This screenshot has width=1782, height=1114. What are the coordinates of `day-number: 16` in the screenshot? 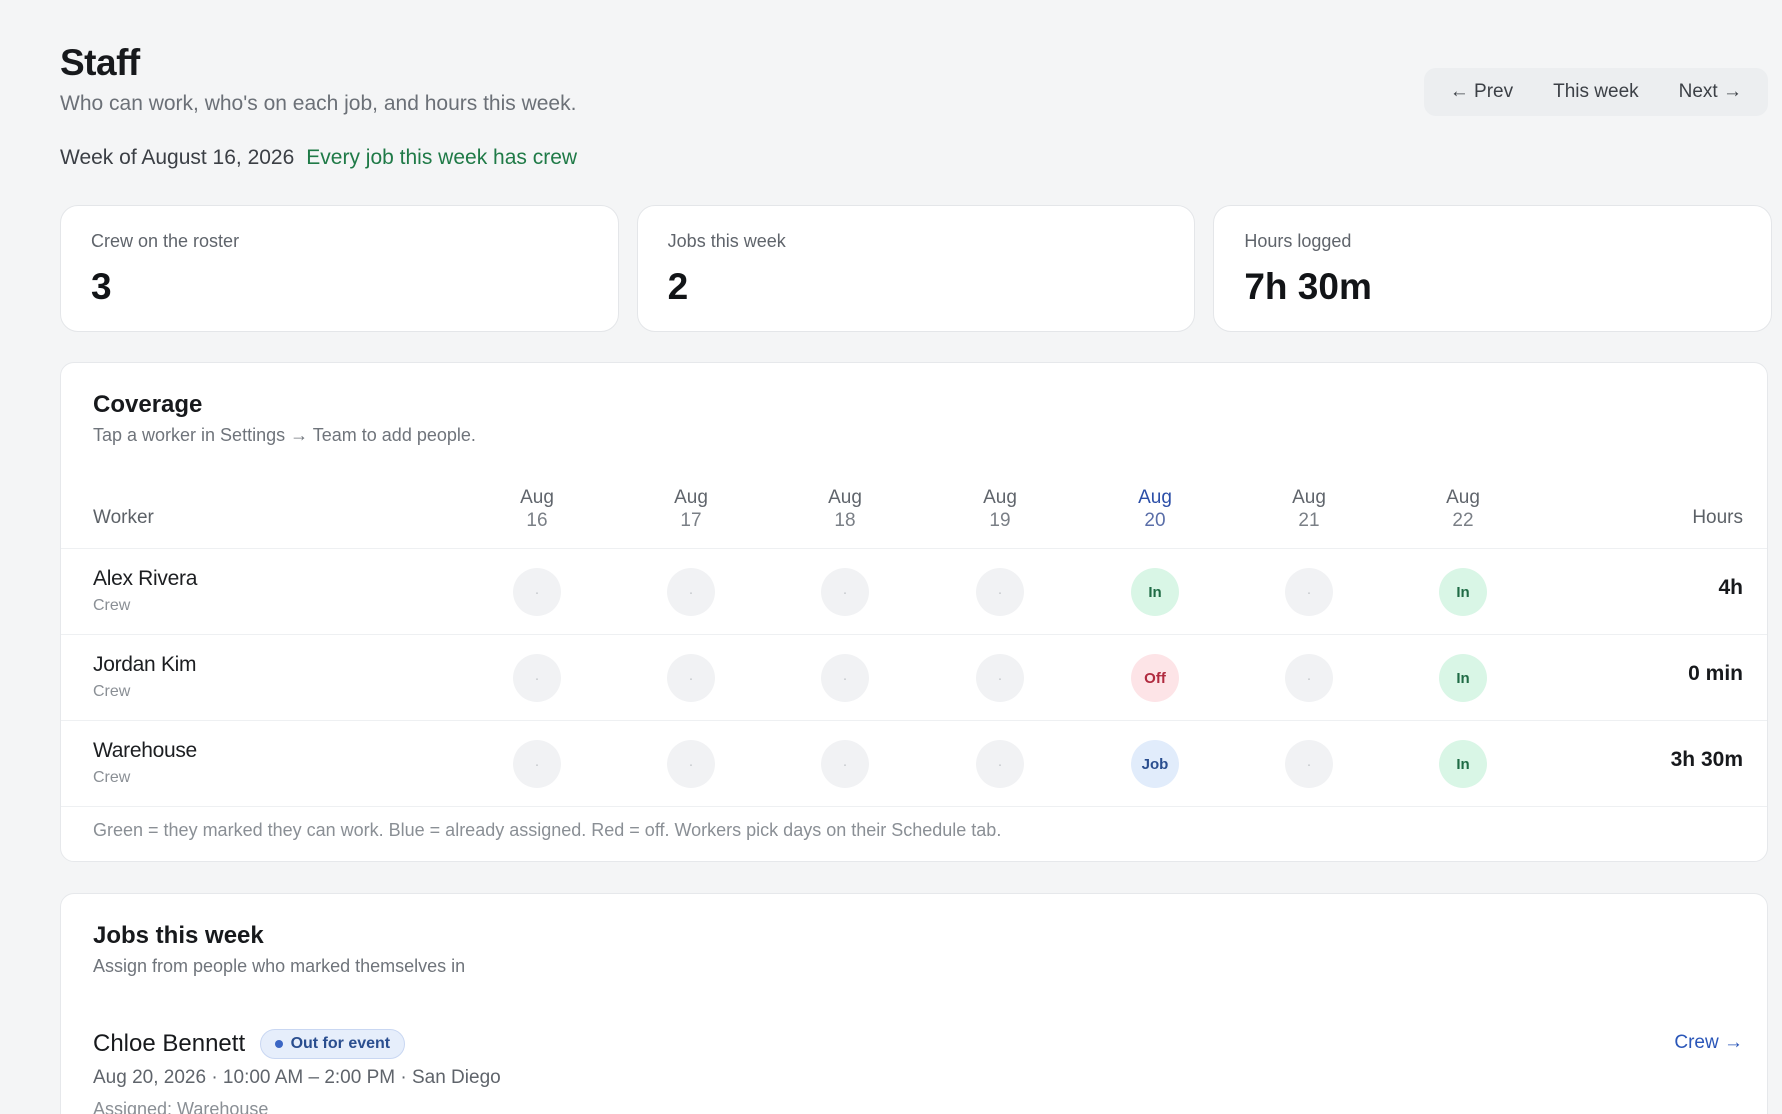 It's located at (537, 520).